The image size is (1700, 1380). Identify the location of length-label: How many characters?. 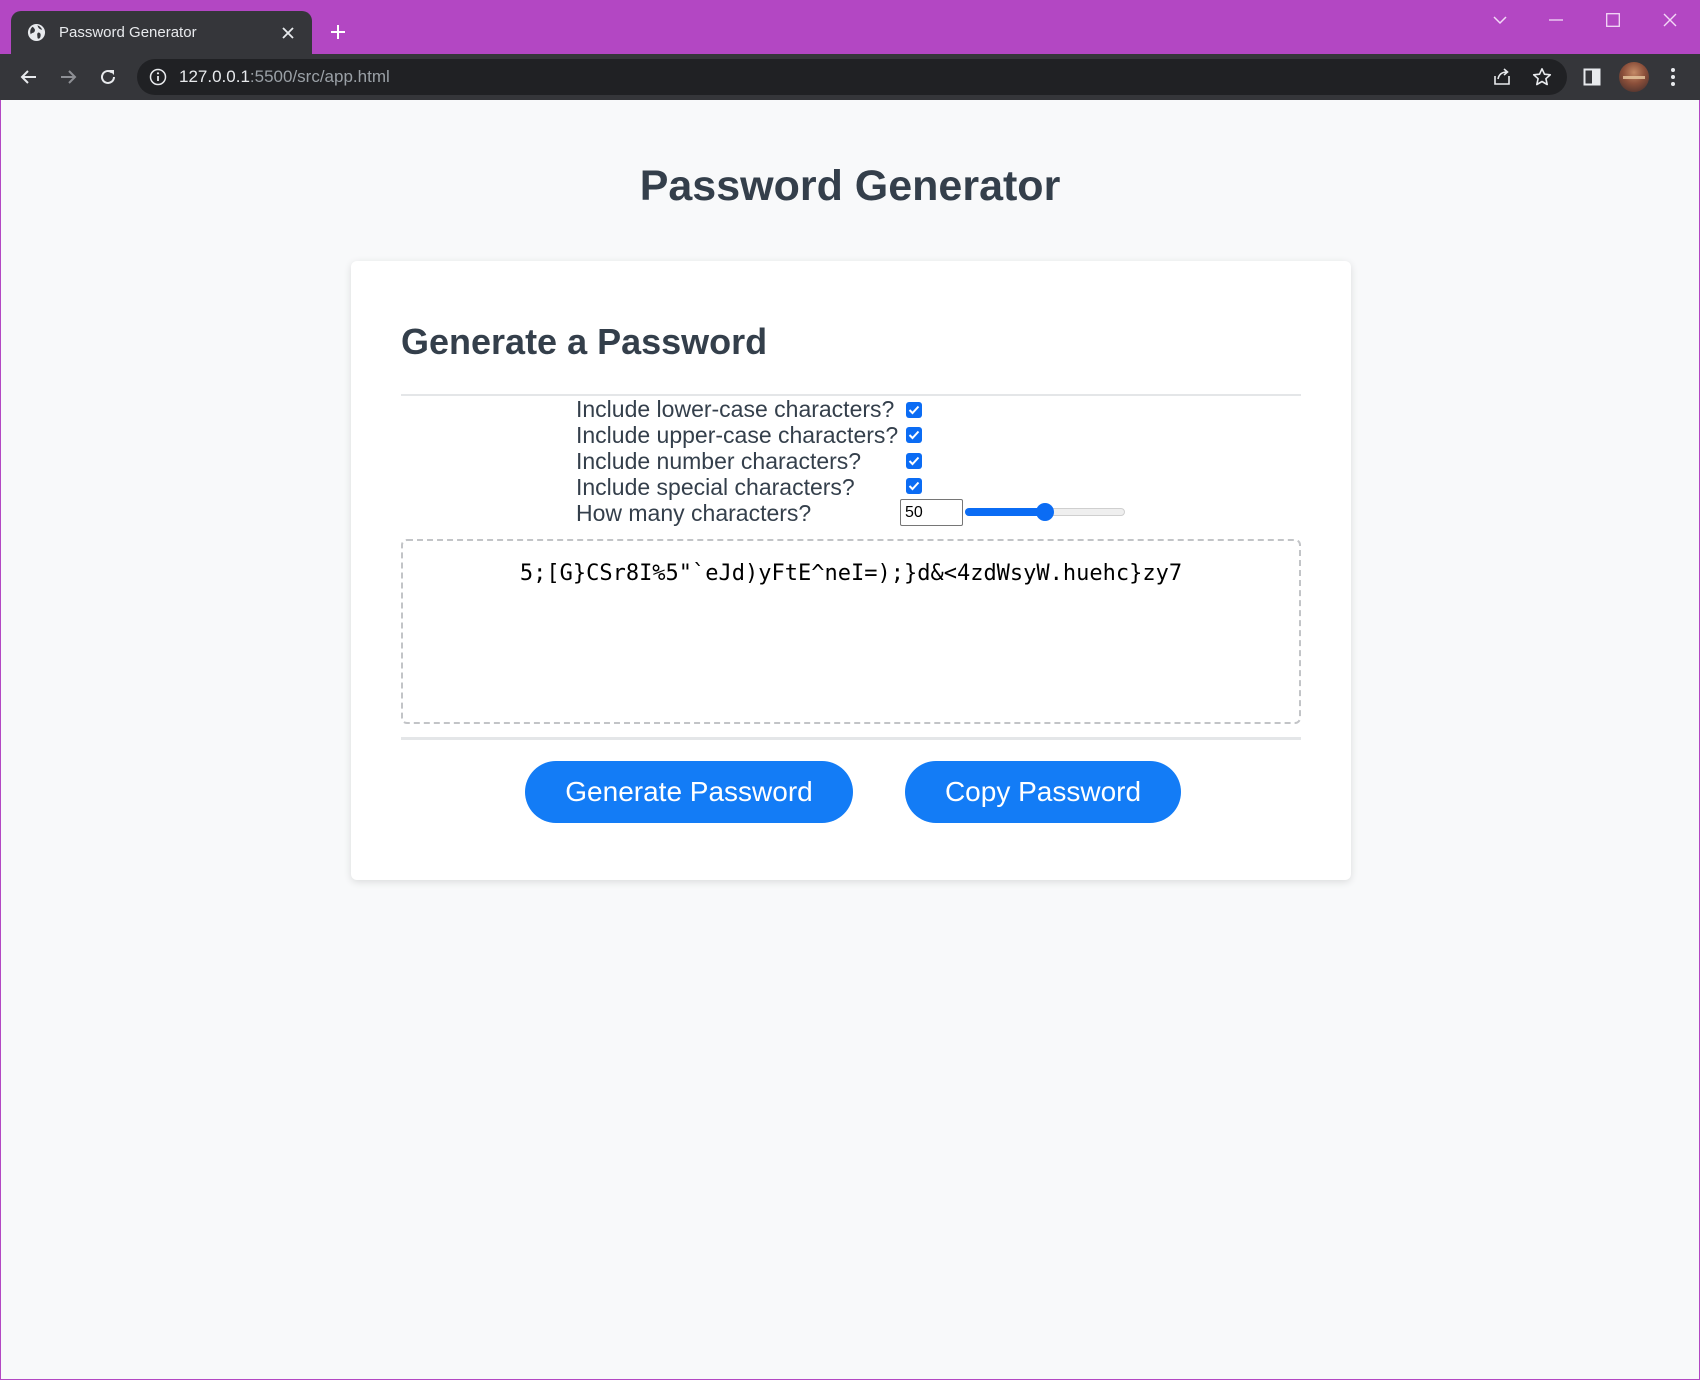
(694, 513).